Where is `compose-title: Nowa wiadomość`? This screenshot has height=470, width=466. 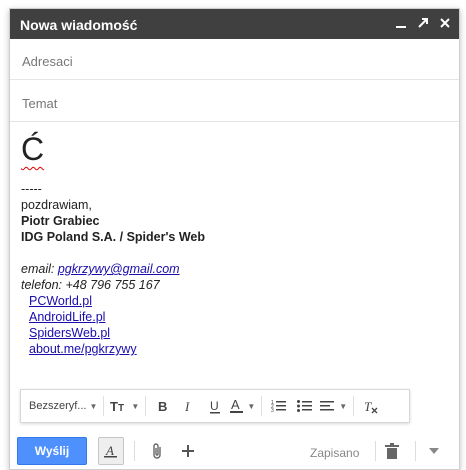
compose-title: Nowa wiadomość is located at coordinates (79, 25).